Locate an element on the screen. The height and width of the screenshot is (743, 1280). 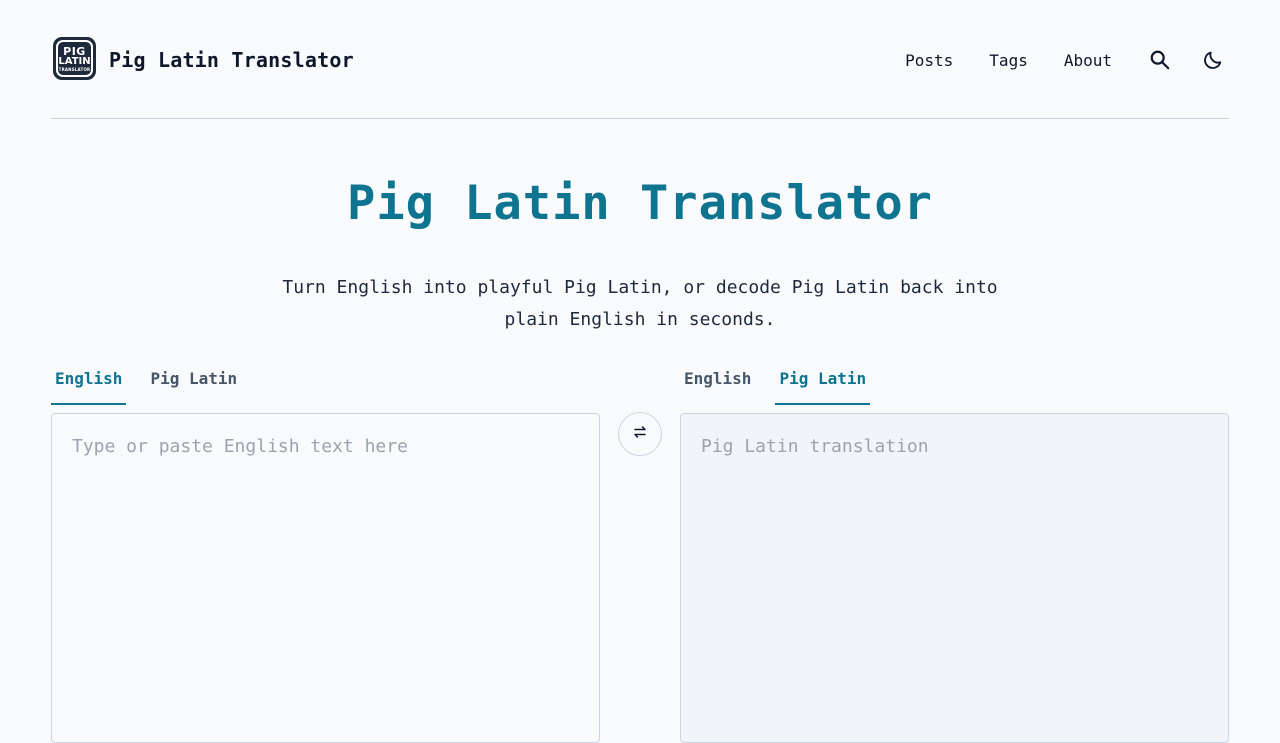
nav-link-tags: Tags is located at coordinates (1008, 60).